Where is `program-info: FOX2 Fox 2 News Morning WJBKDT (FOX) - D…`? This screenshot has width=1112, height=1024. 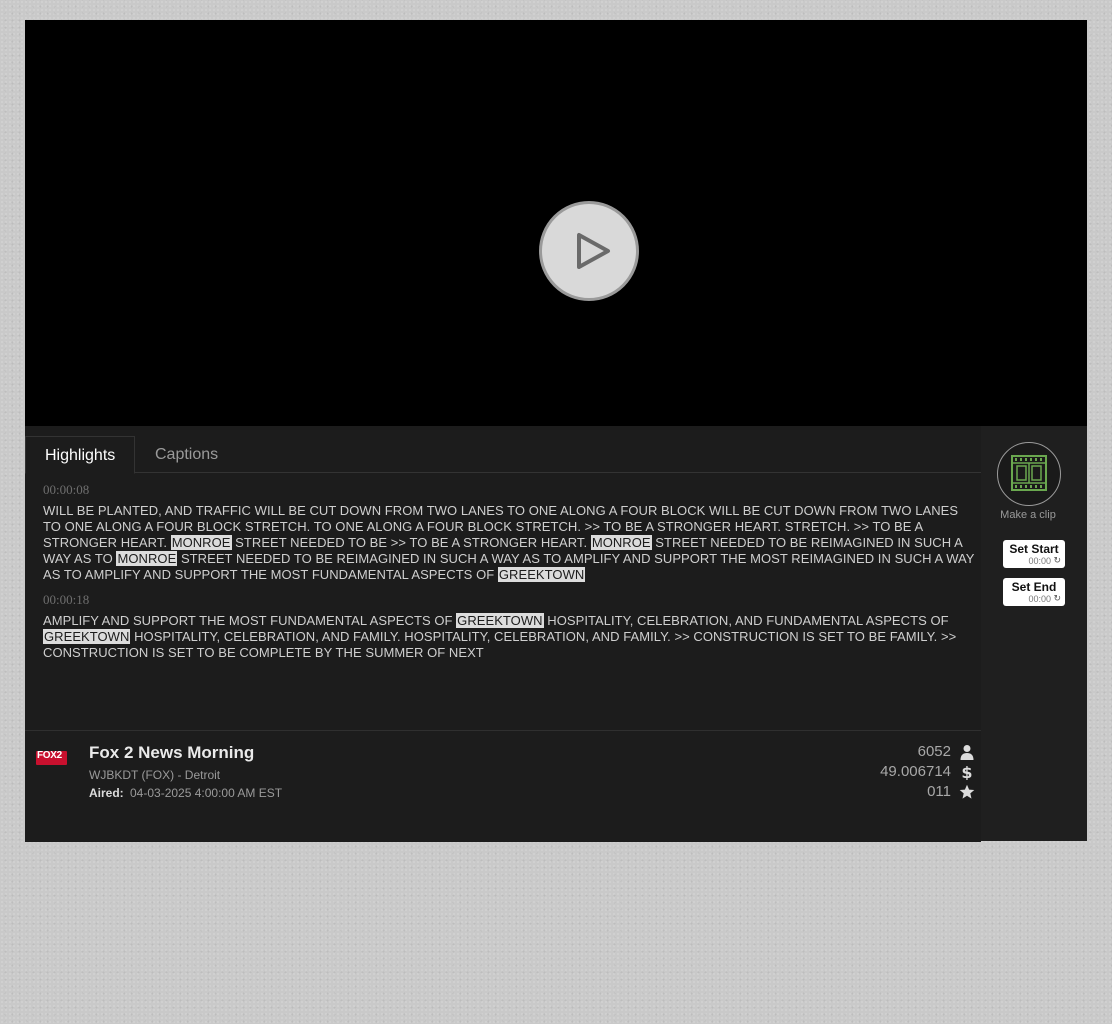 program-info: FOX2 Fox 2 News Morning WJBKDT (FOX) - D… is located at coordinates (503, 786).